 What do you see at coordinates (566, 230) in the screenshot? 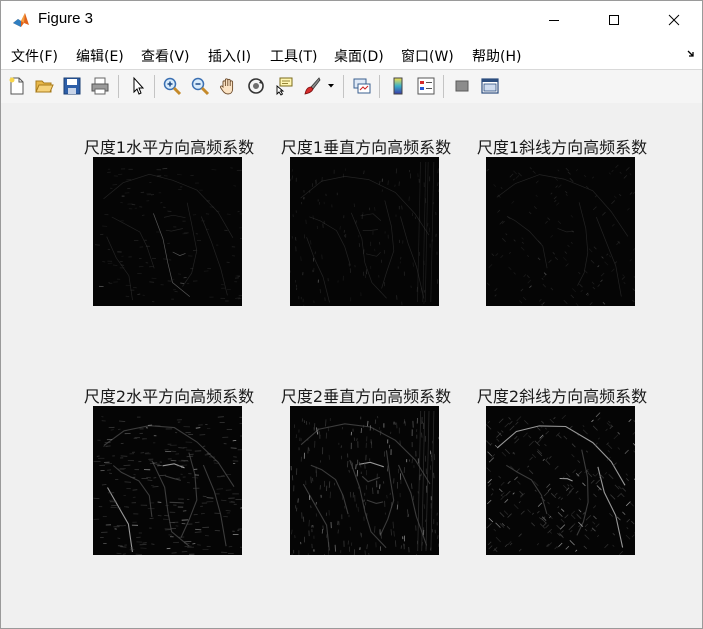
I see `edge-stroke` at bounding box center [566, 230].